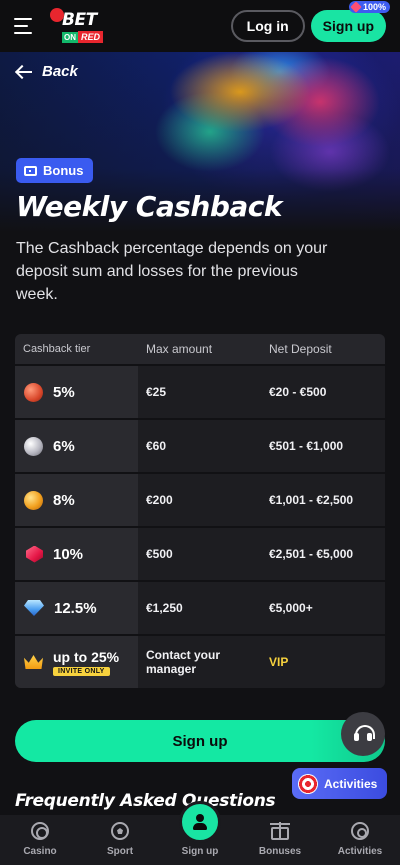 The image size is (400, 865). I want to click on vip-tier: up to 25% INVITE ONLY, so click(86, 662).